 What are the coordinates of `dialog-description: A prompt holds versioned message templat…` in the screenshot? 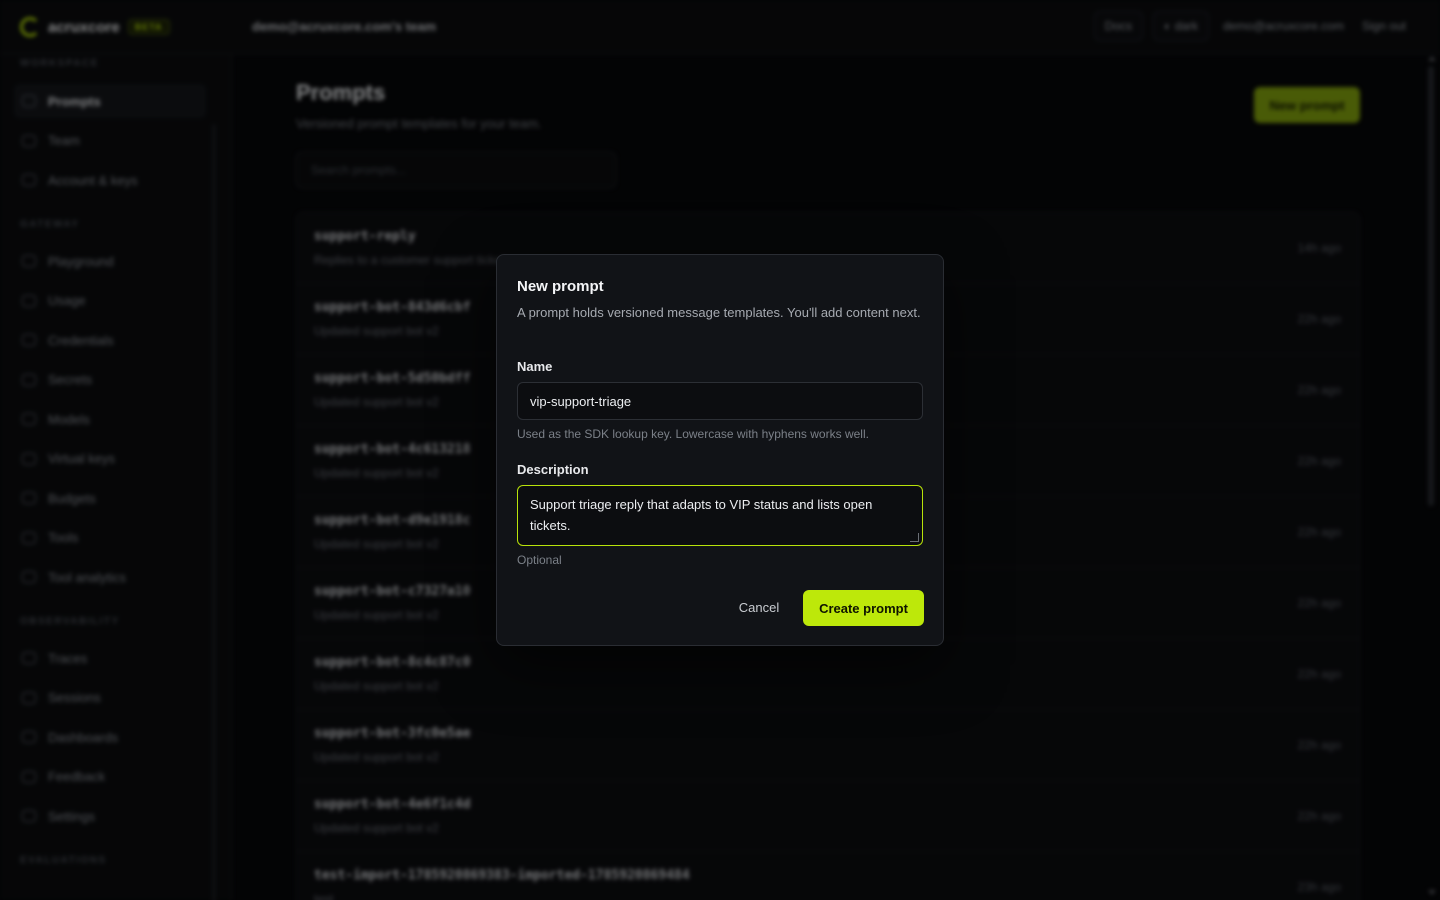 It's located at (719, 312).